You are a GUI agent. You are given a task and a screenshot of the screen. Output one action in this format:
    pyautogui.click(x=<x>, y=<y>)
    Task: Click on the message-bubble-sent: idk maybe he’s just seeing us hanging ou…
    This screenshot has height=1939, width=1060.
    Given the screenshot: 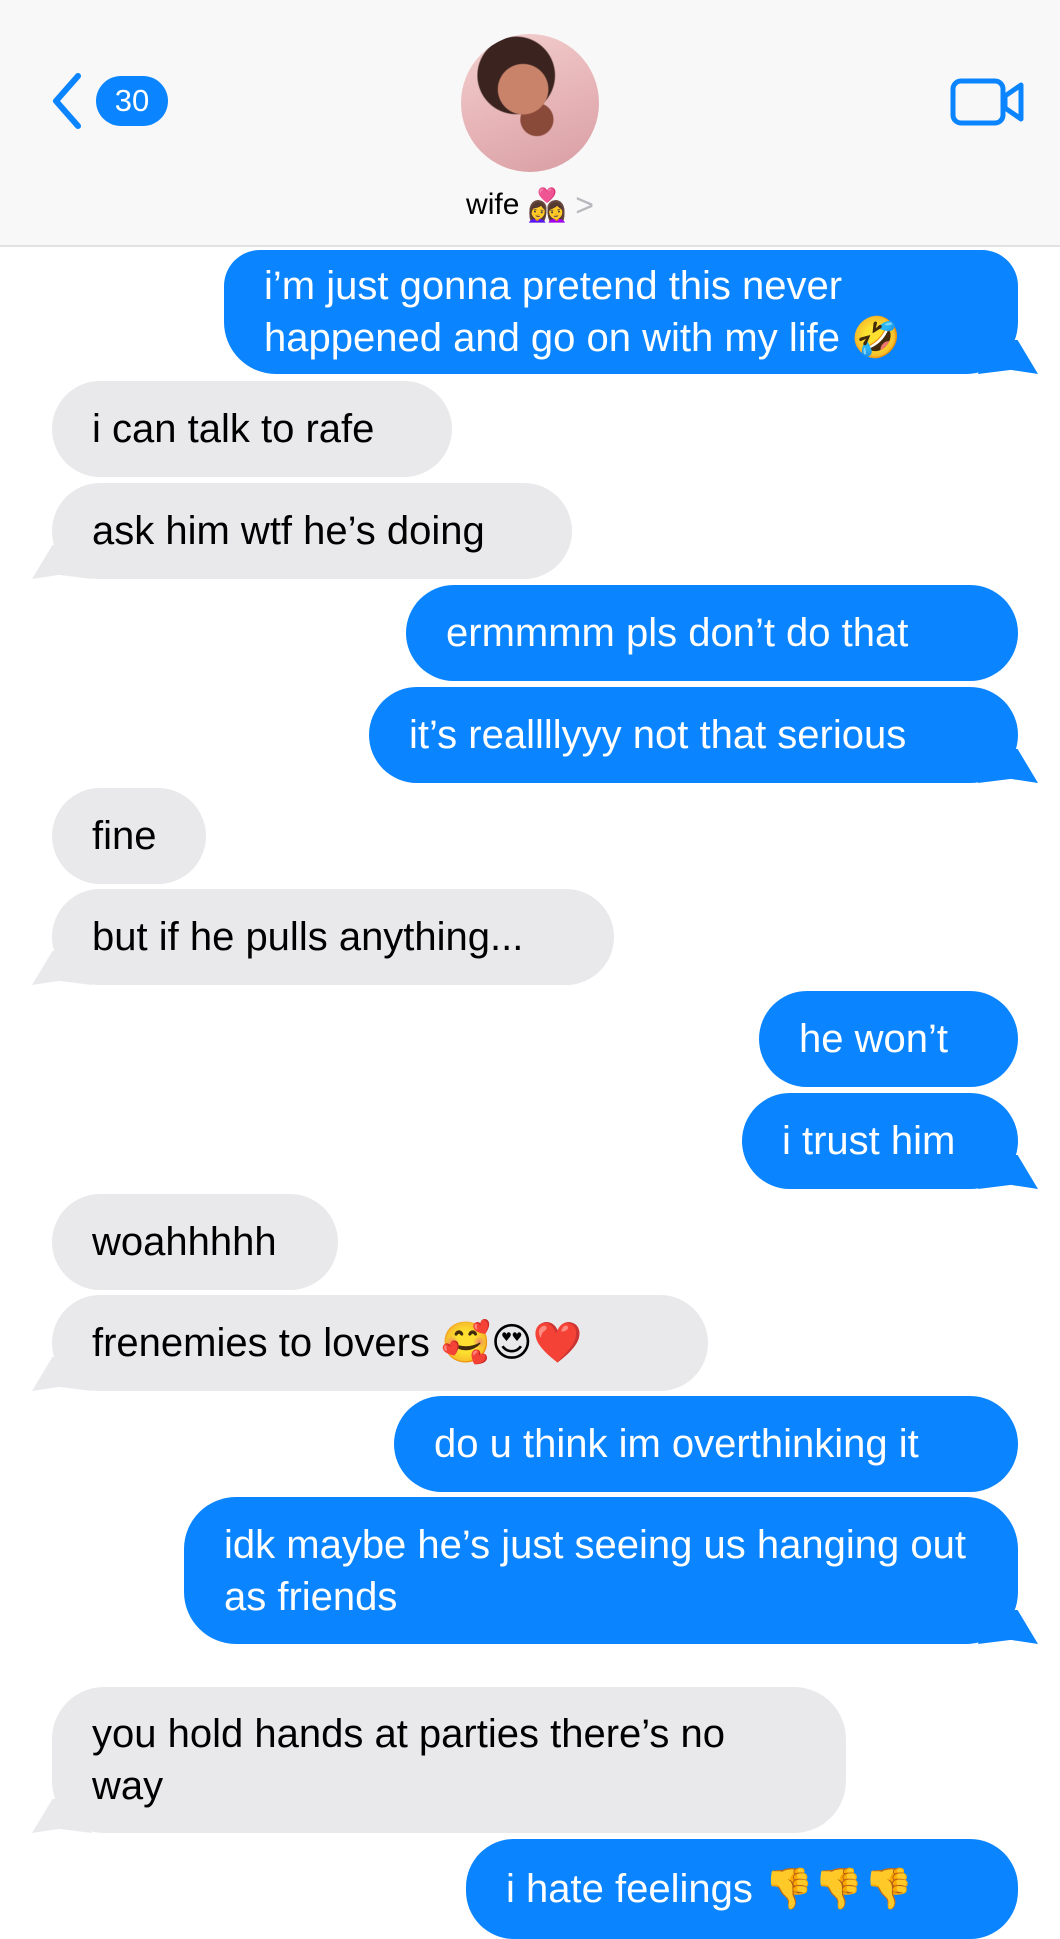 What is the action you would take?
    pyautogui.click(x=601, y=1570)
    